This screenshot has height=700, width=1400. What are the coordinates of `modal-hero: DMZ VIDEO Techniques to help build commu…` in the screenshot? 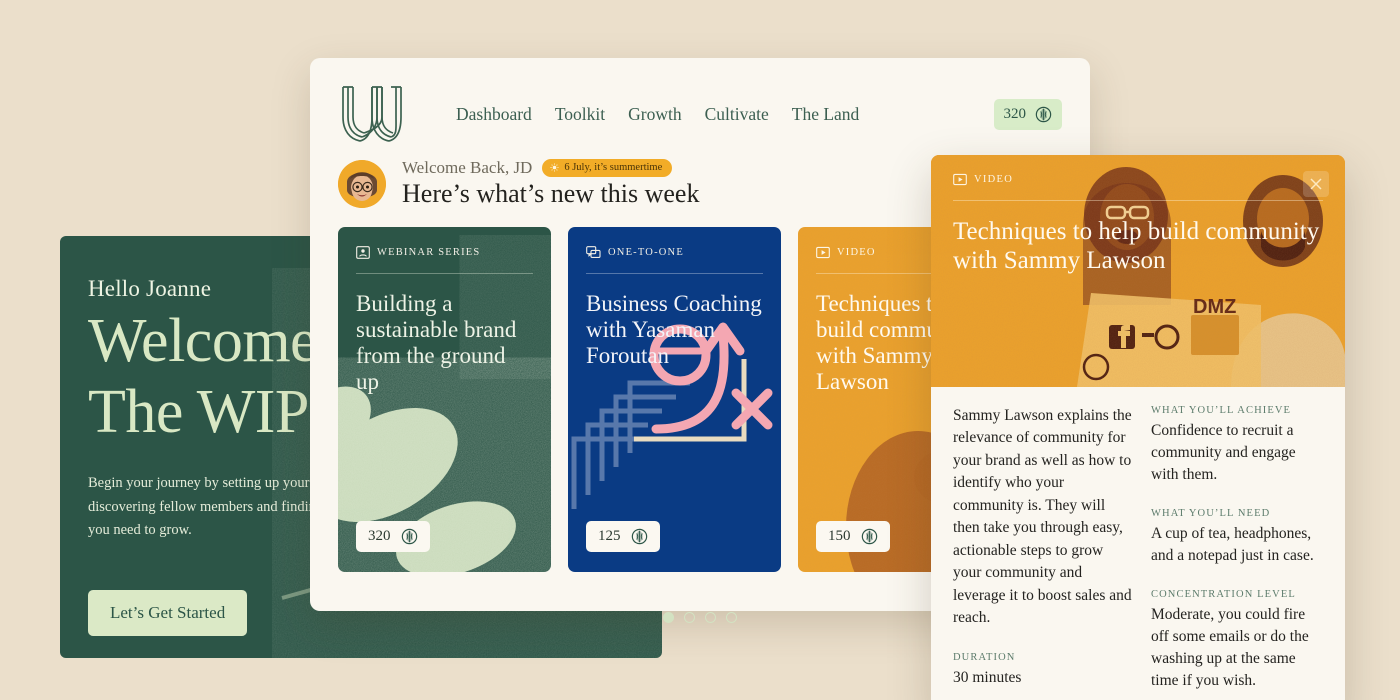 It's located at (1138, 271).